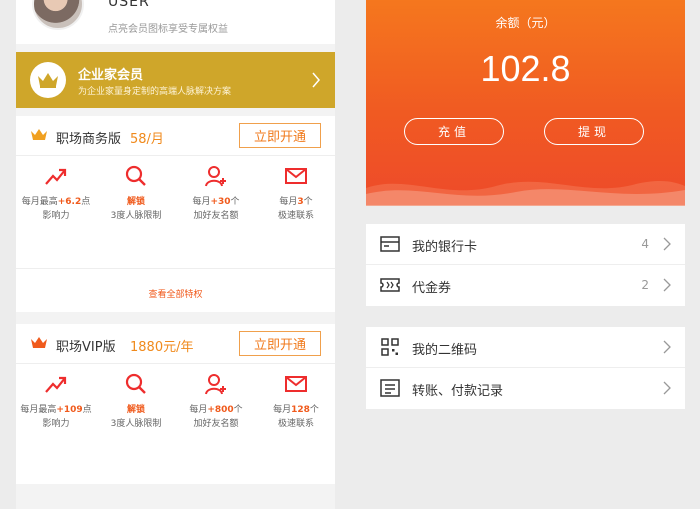 The image size is (700, 509). I want to click on username: USER, so click(129, 5).